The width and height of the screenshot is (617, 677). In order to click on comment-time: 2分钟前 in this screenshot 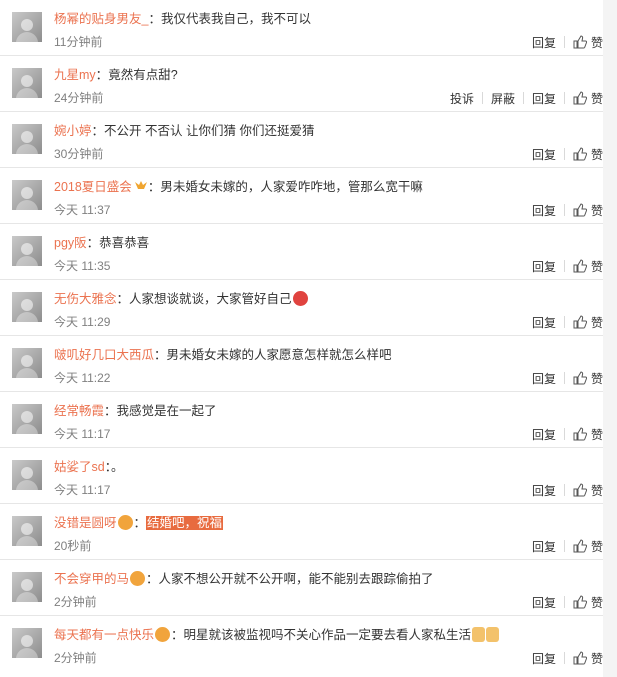, I will do `click(75, 658)`.